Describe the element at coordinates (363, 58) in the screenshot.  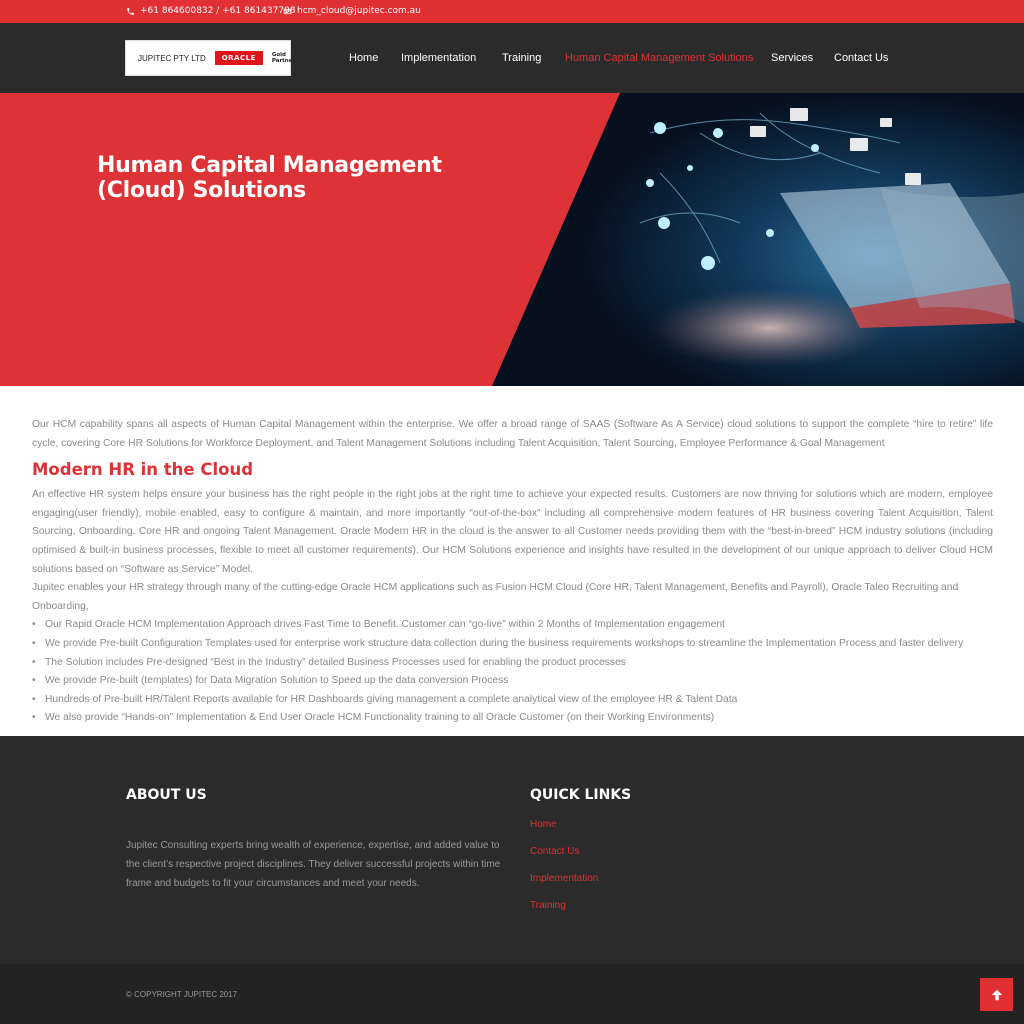
I see `nav-home: Home` at that location.